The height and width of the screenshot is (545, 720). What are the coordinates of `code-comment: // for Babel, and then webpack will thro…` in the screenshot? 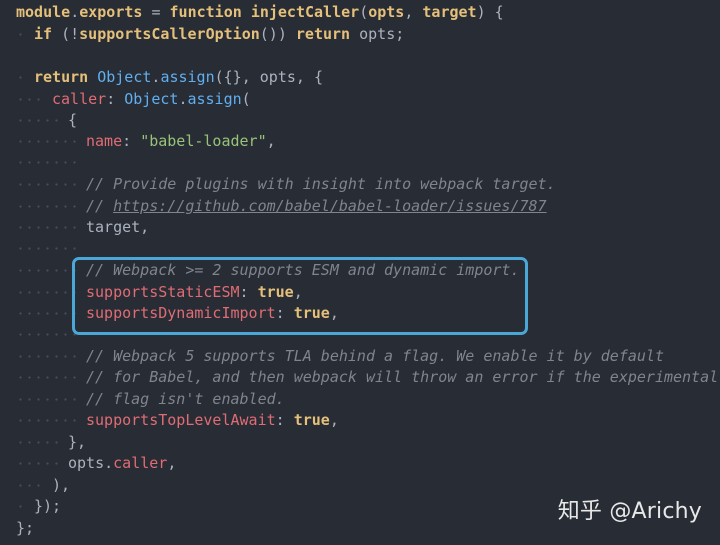 It's located at (402, 377).